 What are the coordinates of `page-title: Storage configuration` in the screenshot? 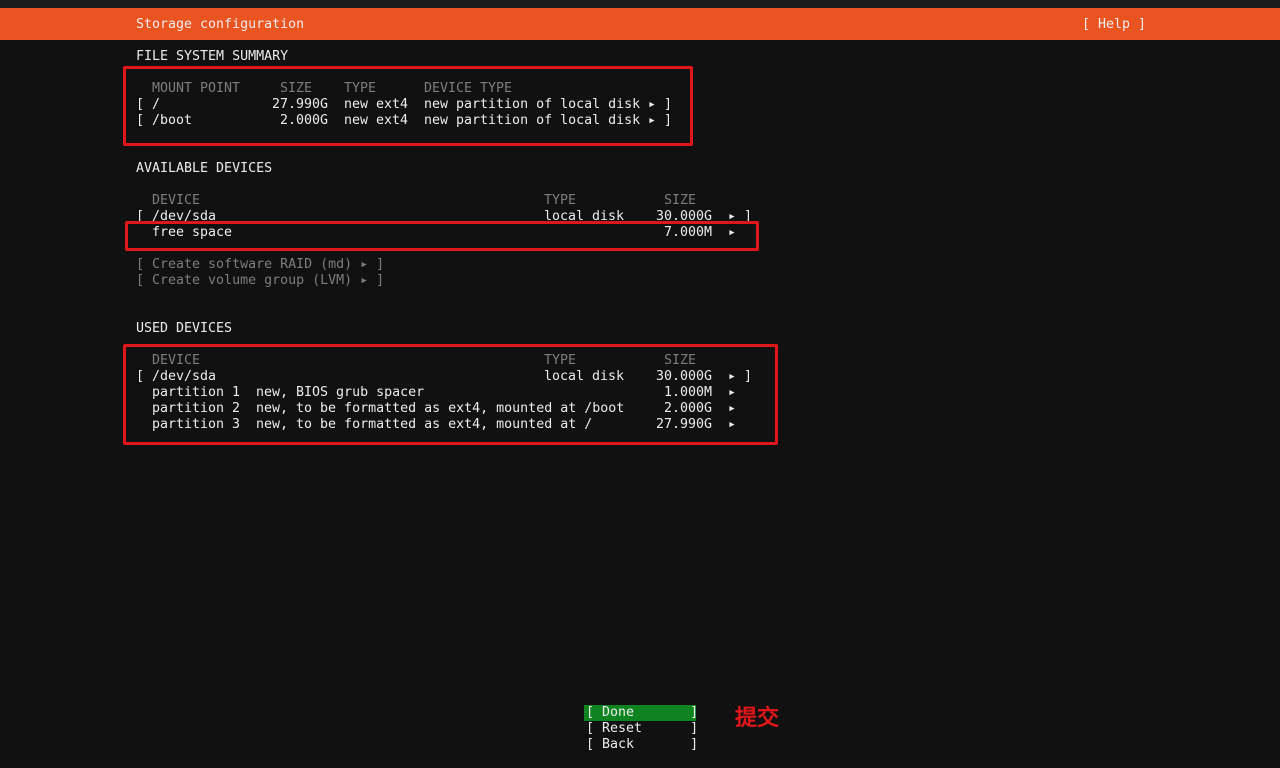 It's located at (220, 24).